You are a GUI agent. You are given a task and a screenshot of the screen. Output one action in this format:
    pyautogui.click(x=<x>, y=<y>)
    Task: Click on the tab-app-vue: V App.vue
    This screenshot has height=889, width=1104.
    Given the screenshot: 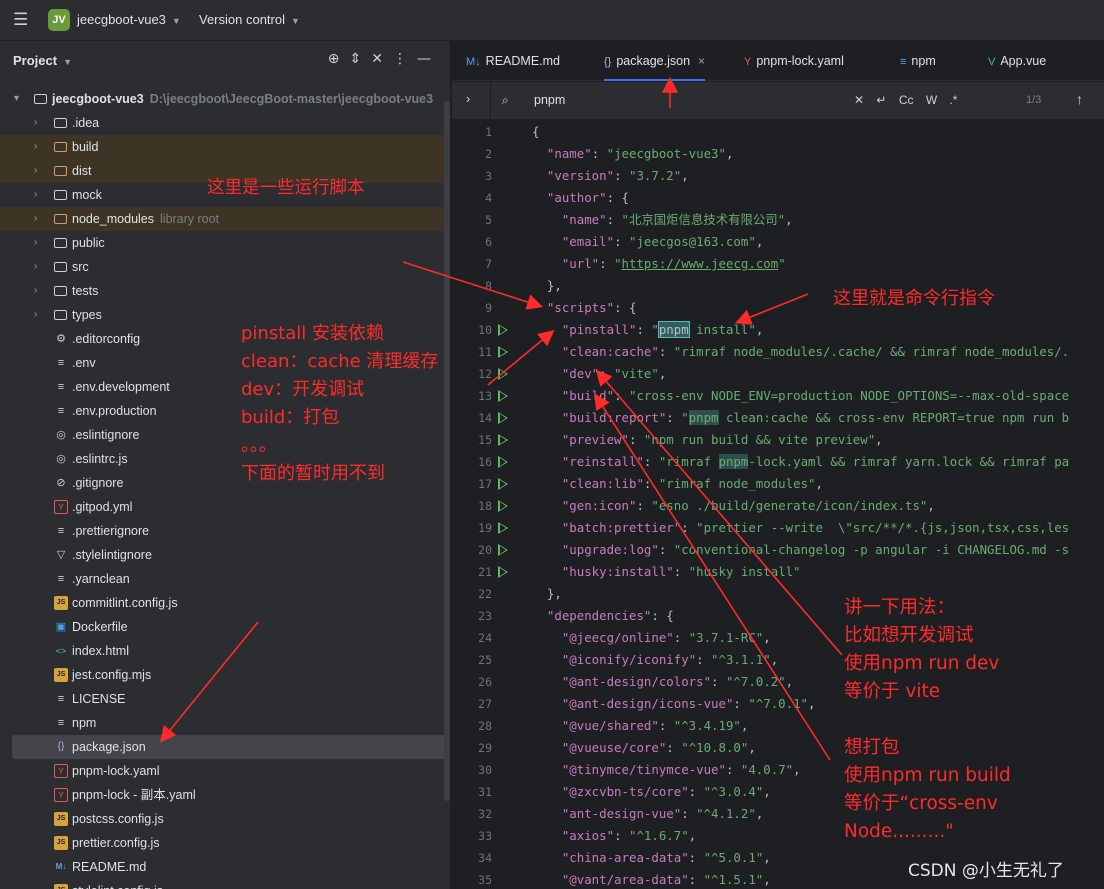 What is the action you would take?
    pyautogui.click(x=1017, y=61)
    